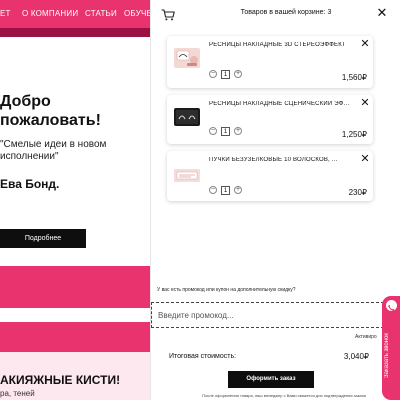  What do you see at coordinates (17, 393) in the screenshot?
I see `promo-subtitle: ра, теней` at bounding box center [17, 393].